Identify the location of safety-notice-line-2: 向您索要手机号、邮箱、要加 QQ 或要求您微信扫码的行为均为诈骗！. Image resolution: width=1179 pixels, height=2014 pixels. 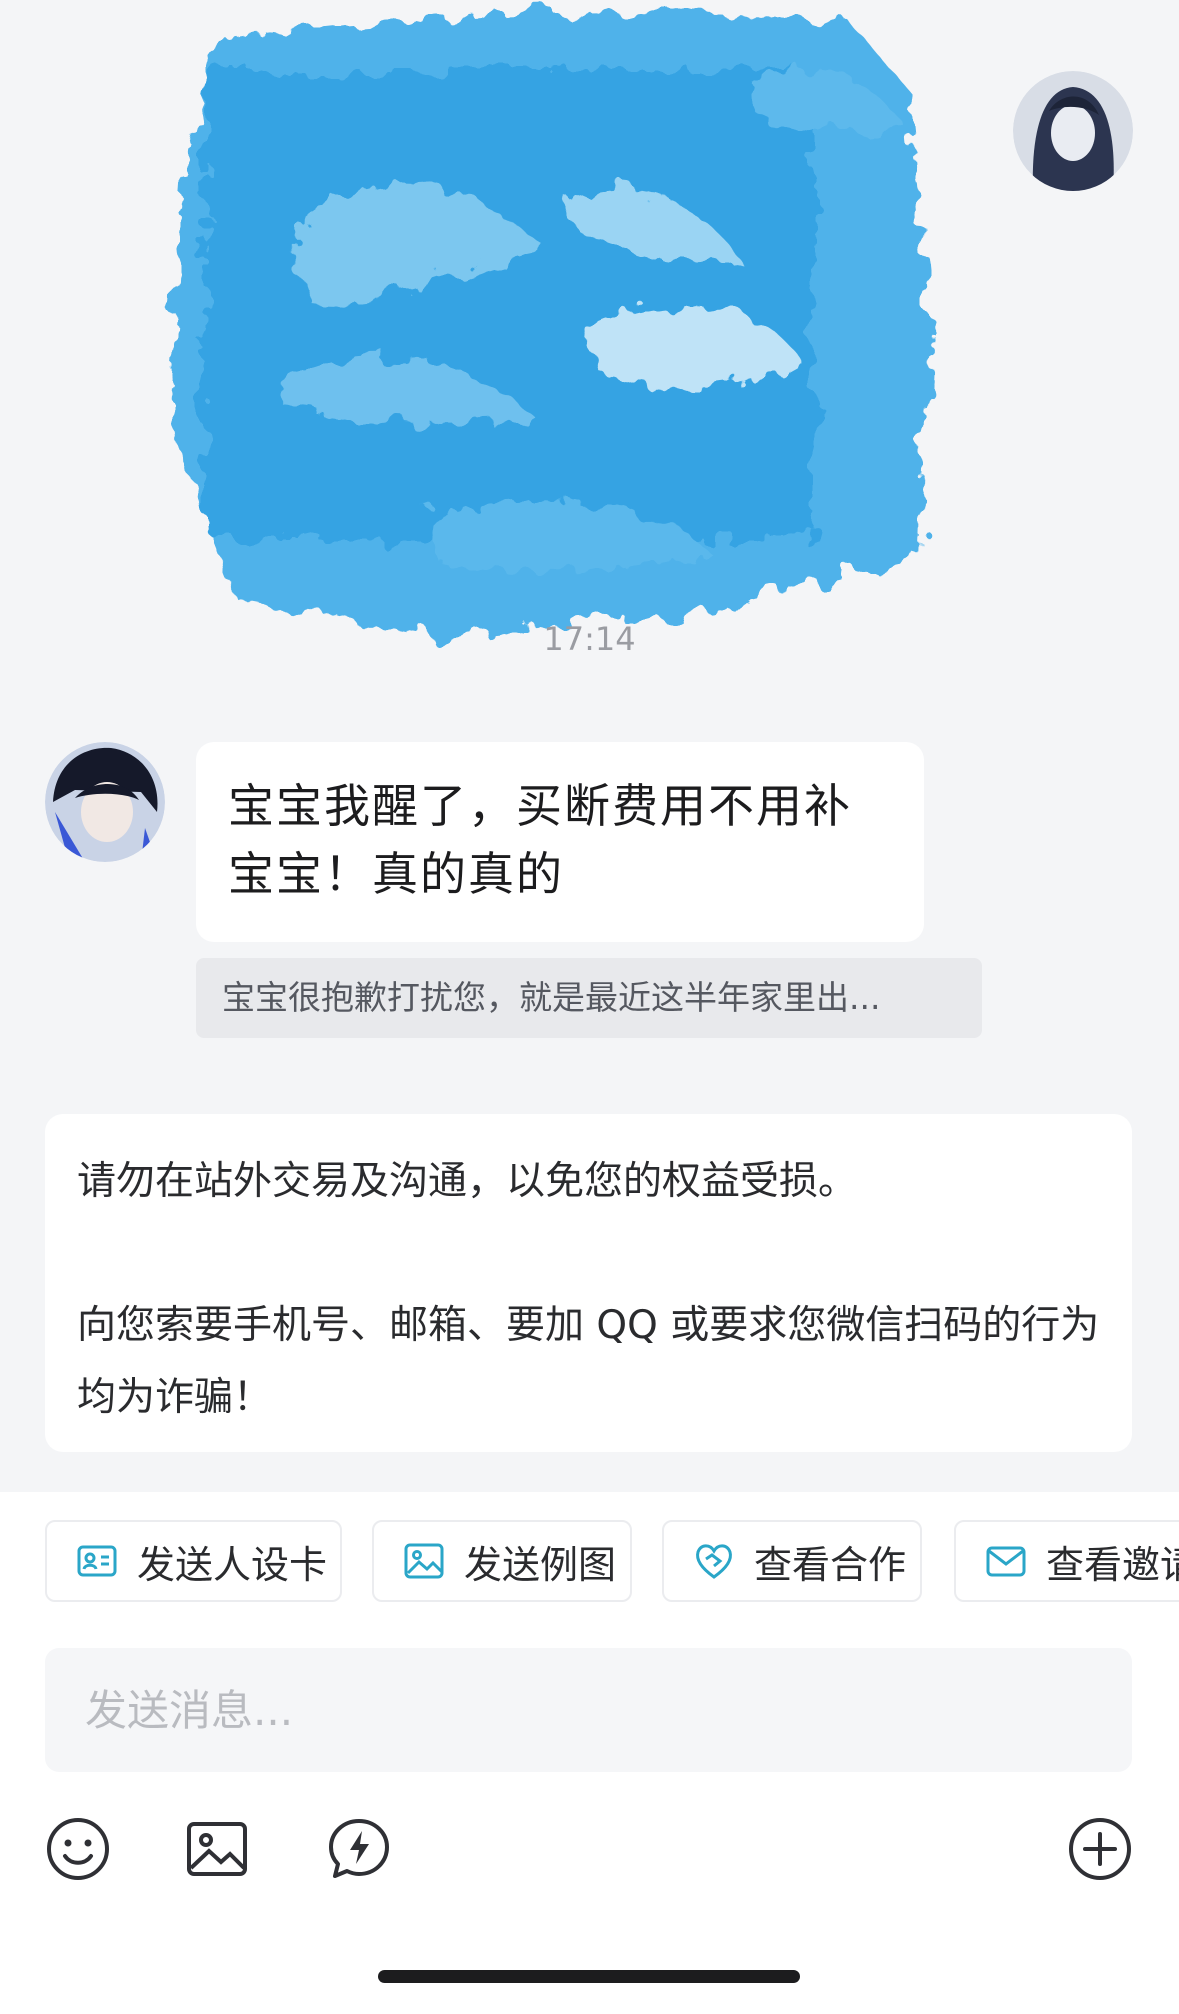
(588, 1361).